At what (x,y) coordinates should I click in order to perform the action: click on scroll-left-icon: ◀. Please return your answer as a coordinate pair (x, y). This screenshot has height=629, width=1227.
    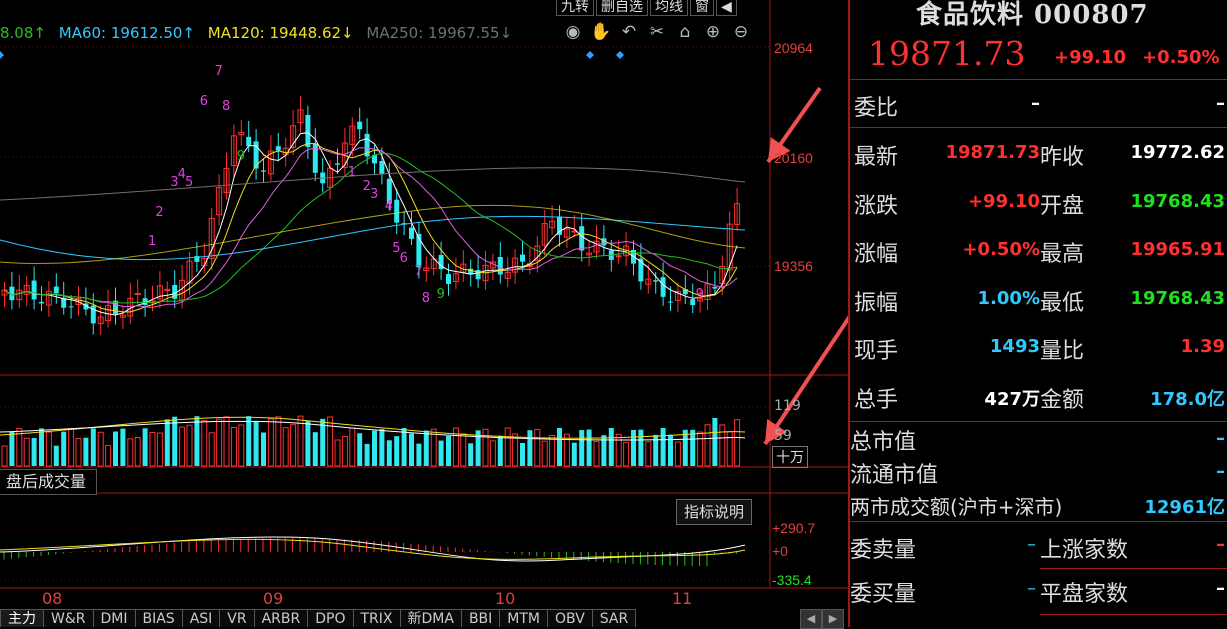
    Looking at the image, I should click on (811, 619).